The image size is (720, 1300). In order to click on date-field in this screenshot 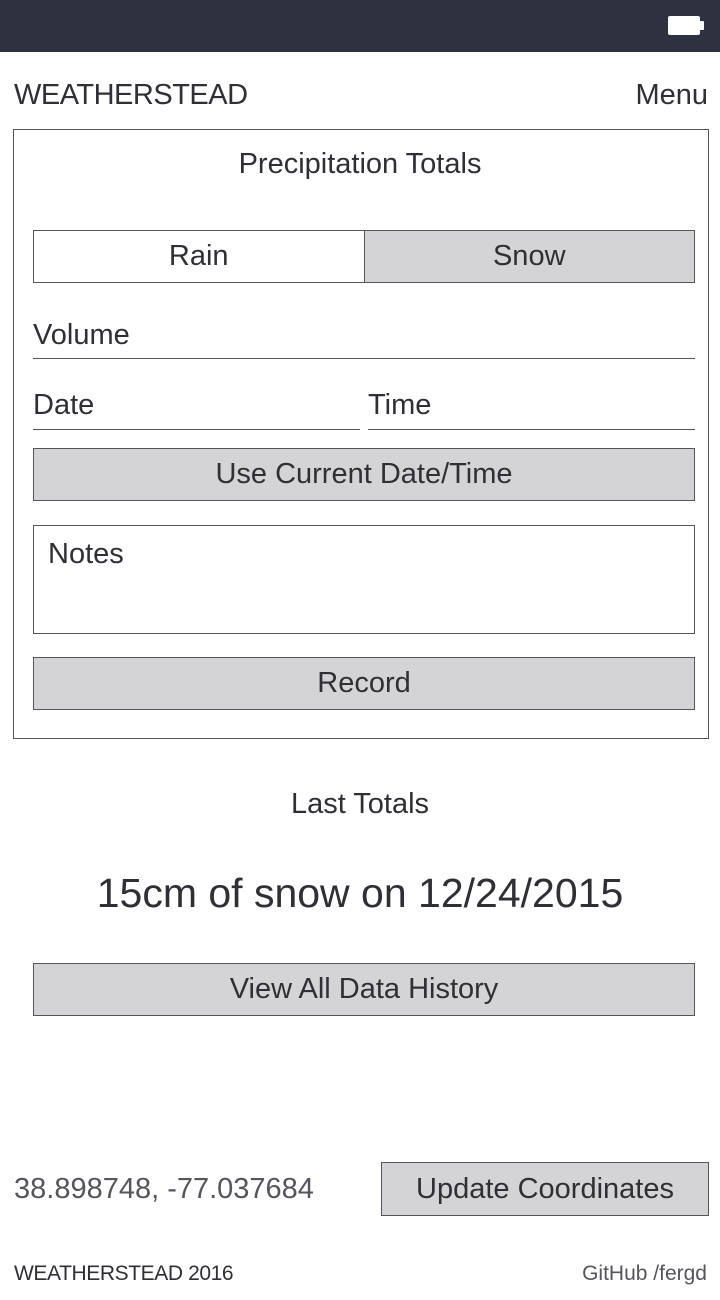, I will do `click(196, 407)`.